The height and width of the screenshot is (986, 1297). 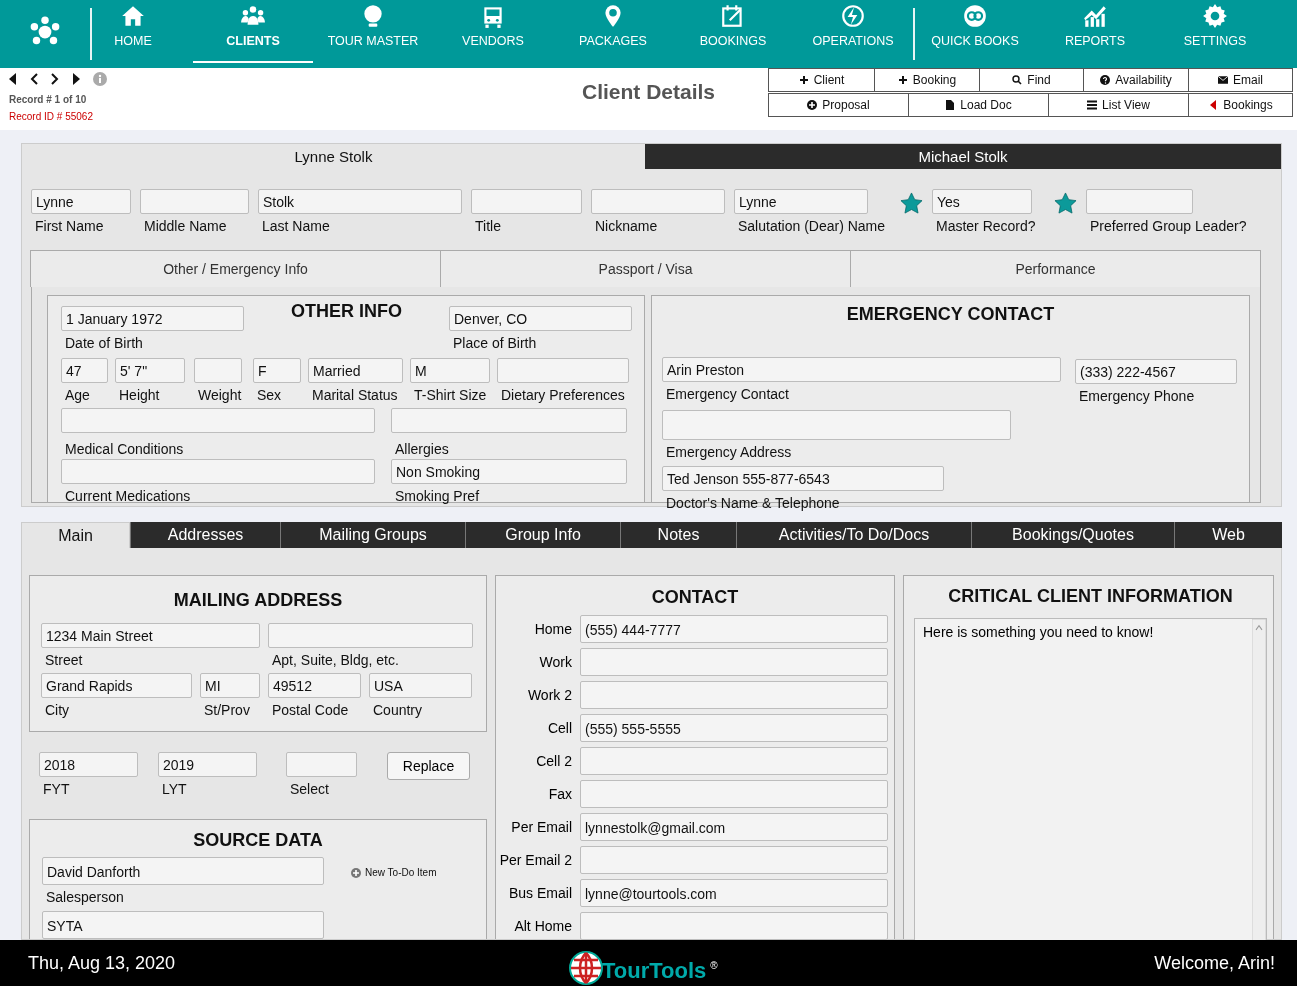 I want to click on action-button: List View, so click(x=1118, y=105).